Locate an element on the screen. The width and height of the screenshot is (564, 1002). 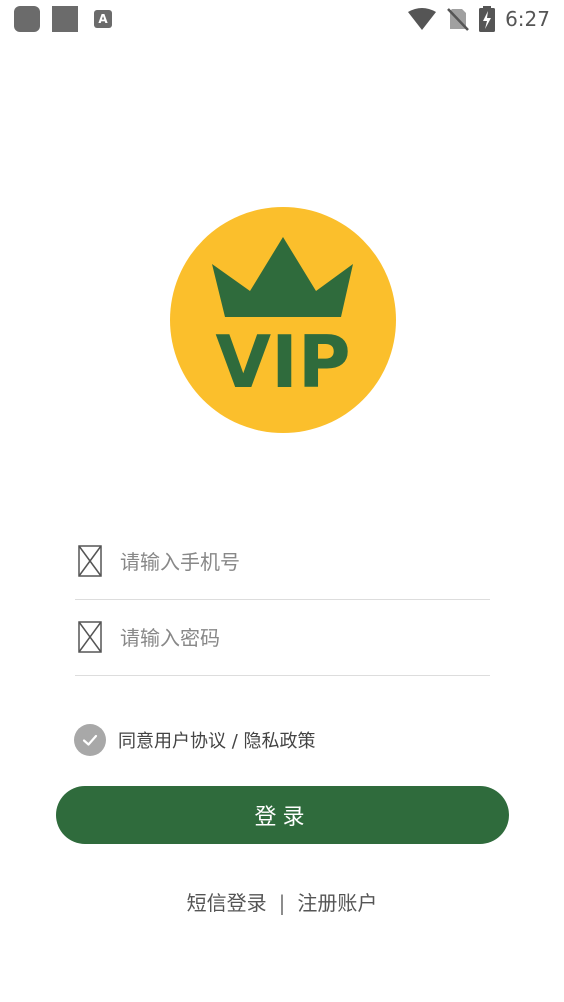
vip-logo: VIP is located at coordinates (283, 320).